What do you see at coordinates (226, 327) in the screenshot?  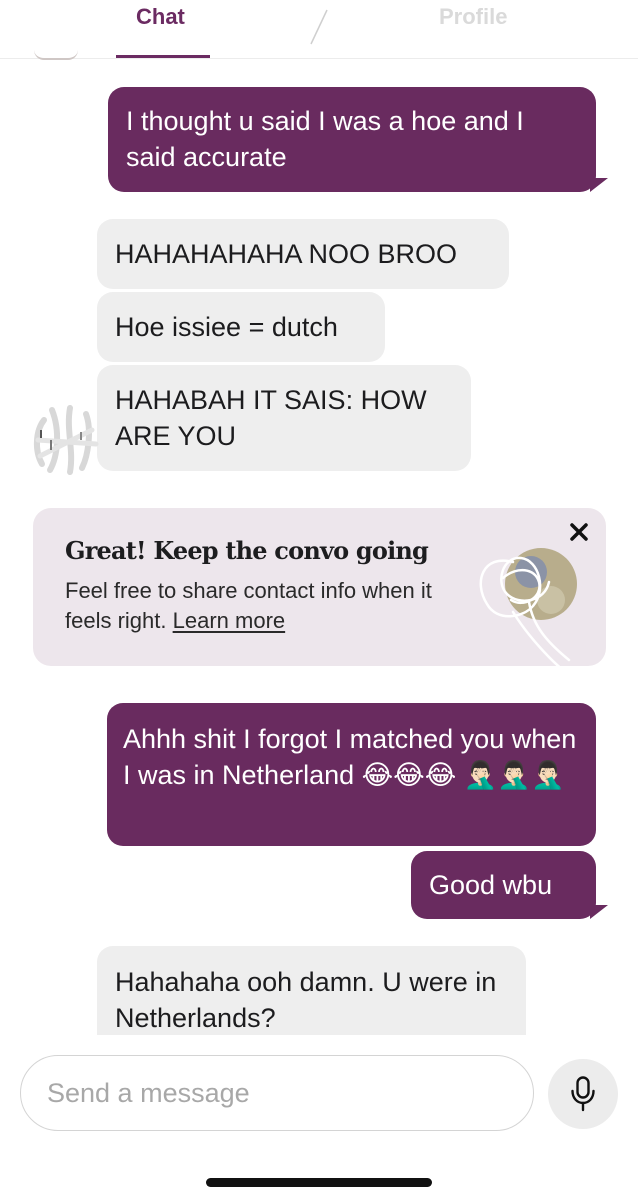 I see `message-text: Hoe issiee = dutch` at bounding box center [226, 327].